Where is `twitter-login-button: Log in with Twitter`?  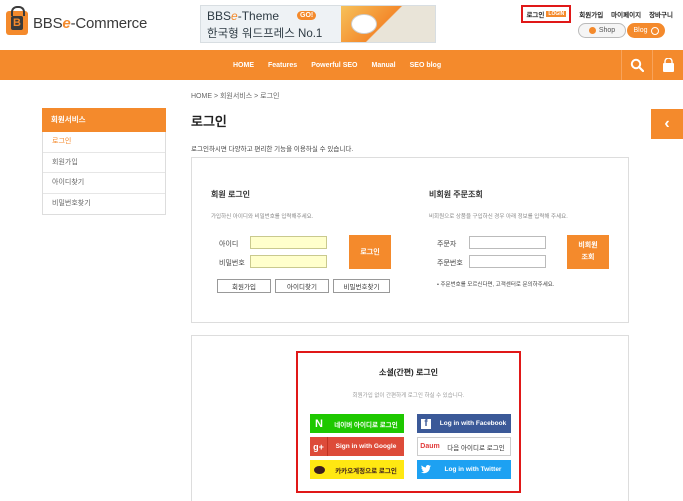
twitter-login-button: Log in with Twitter is located at coordinates (464, 469).